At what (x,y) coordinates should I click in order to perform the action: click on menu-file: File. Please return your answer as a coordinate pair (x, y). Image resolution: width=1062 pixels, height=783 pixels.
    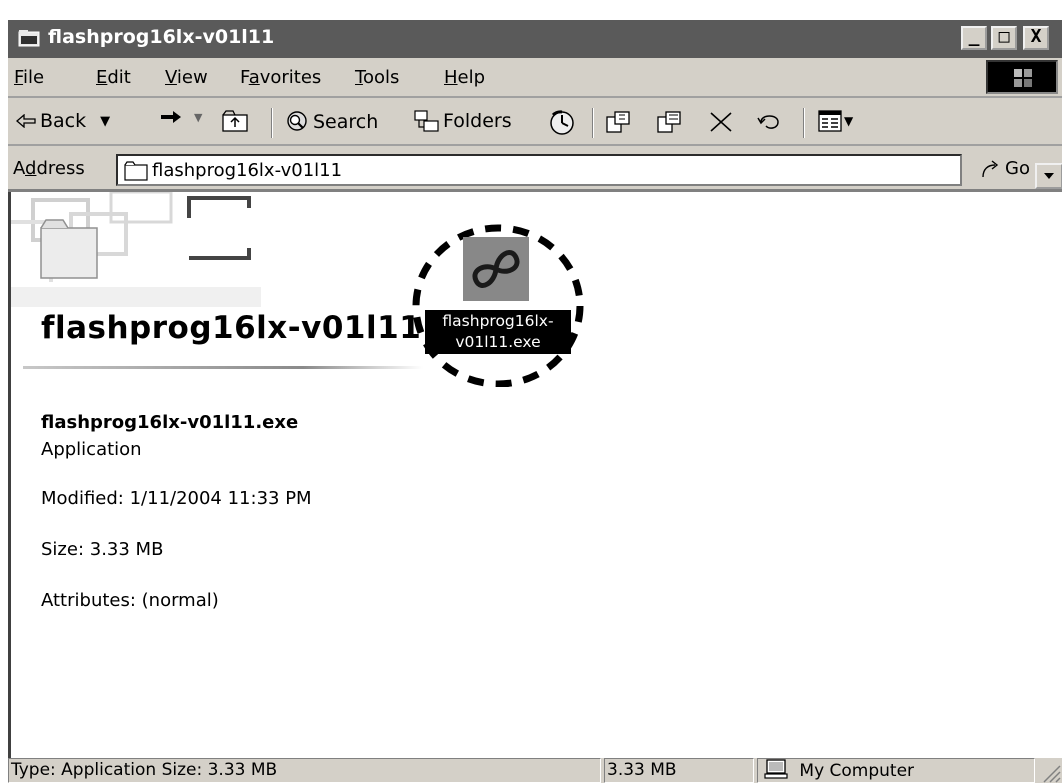
    Looking at the image, I should click on (29, 77).